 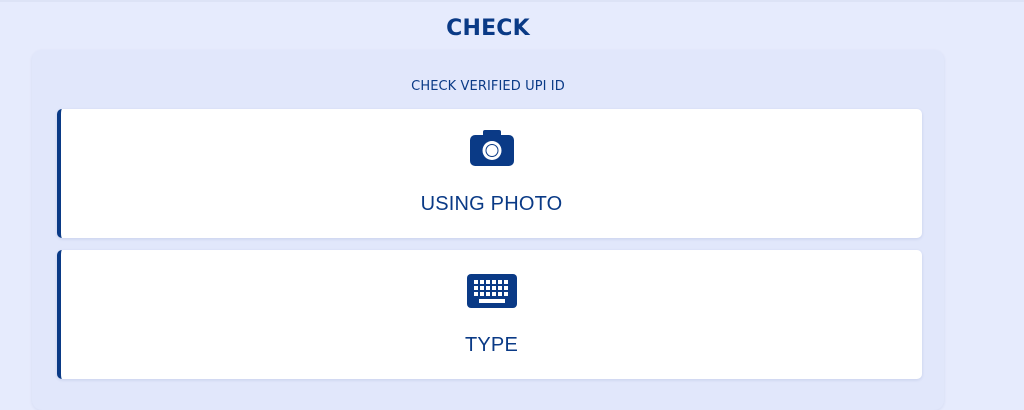 What do you see at coordinates (491, 291) in the screenshot?
I see `keyboard-icon` at bounding box center [491, 291].